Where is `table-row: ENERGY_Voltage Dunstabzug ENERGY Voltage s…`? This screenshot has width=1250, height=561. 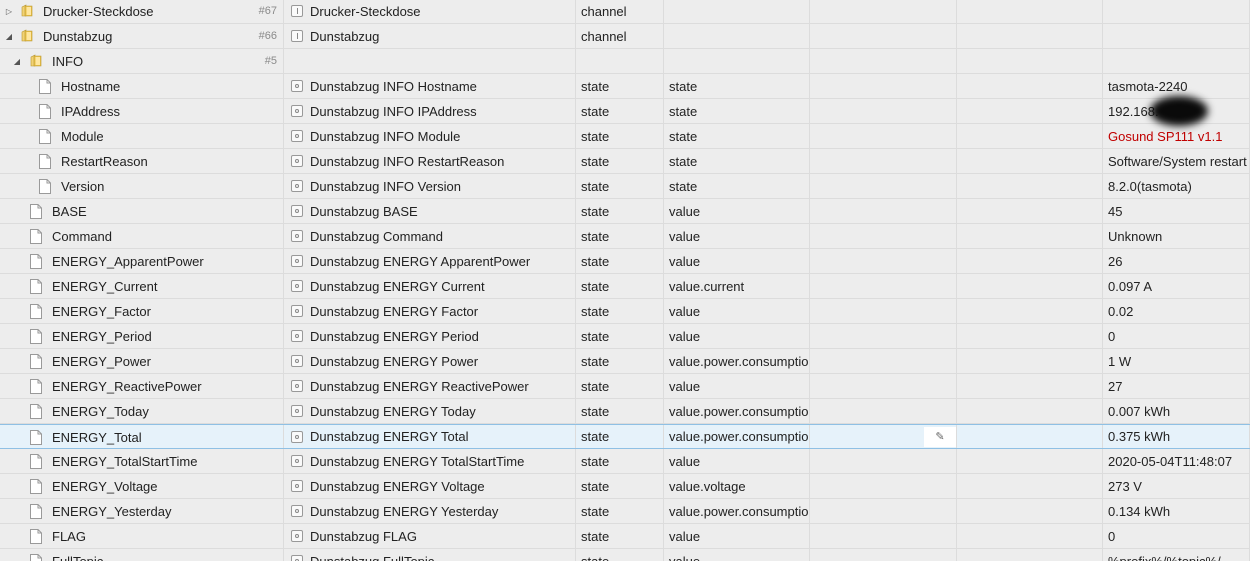 table-row: ENERGY_Voltage Dunstabzug ENERGY Voltage s… is located at coordinates (625, 486).